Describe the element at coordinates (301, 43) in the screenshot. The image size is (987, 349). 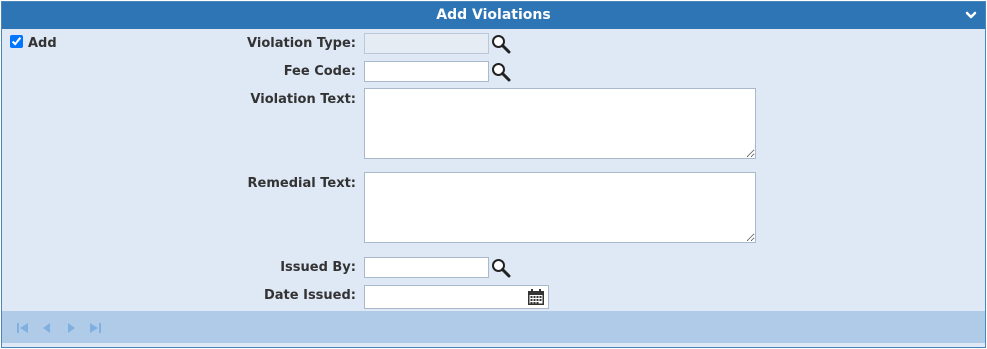
I see `violation-type-label: Violation Type:` at that location.